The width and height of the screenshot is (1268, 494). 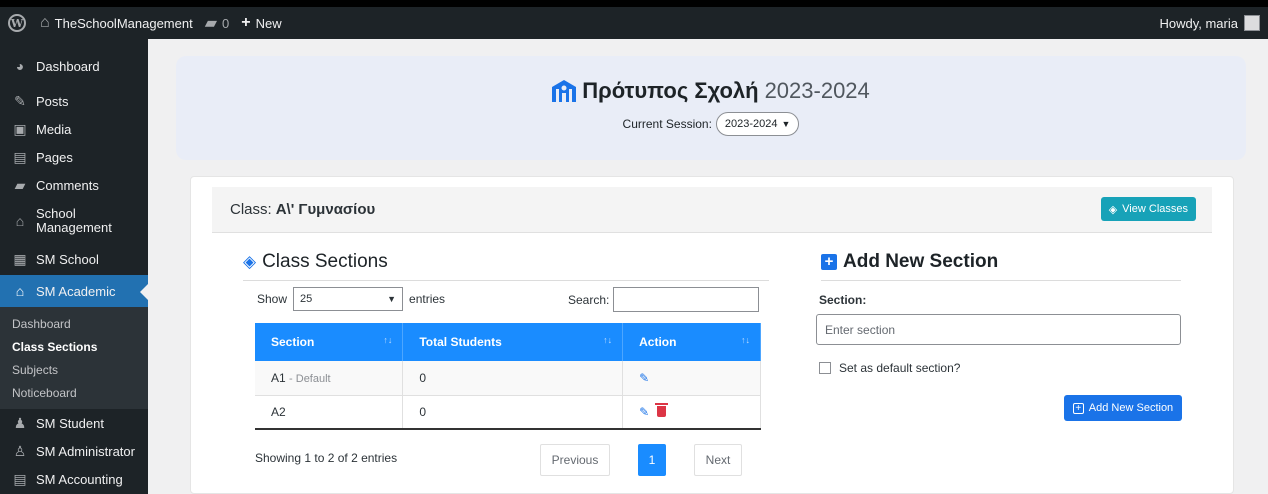 What do you see at coordinates (74, 347) in the screenshot?
I see `submenu-class-sections: Class Sections` at bounding box center [74, 347].